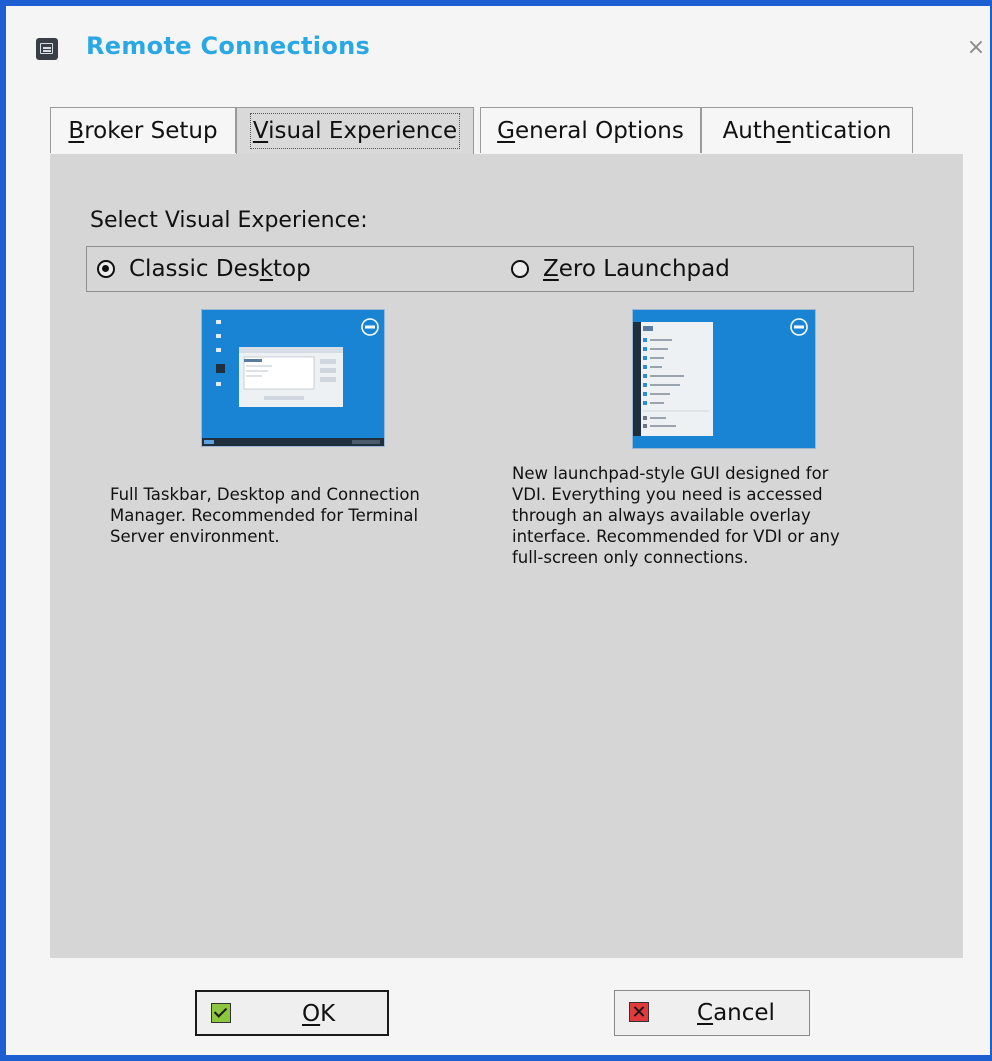 The width and height of the screenshot is (992, 1061). What do you see at coordinates (47, 49) in the screenshot?
I see `app-window-icon` at bounding box center [47, 49].